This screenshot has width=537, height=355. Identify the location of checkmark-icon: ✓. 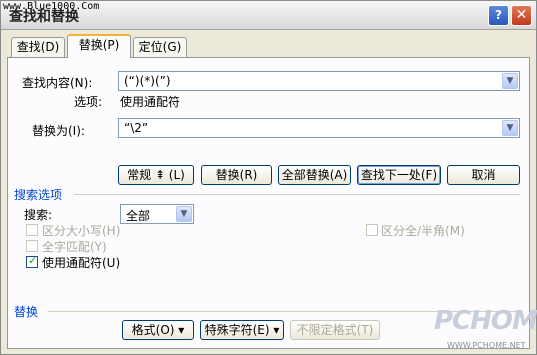
(33, 260).